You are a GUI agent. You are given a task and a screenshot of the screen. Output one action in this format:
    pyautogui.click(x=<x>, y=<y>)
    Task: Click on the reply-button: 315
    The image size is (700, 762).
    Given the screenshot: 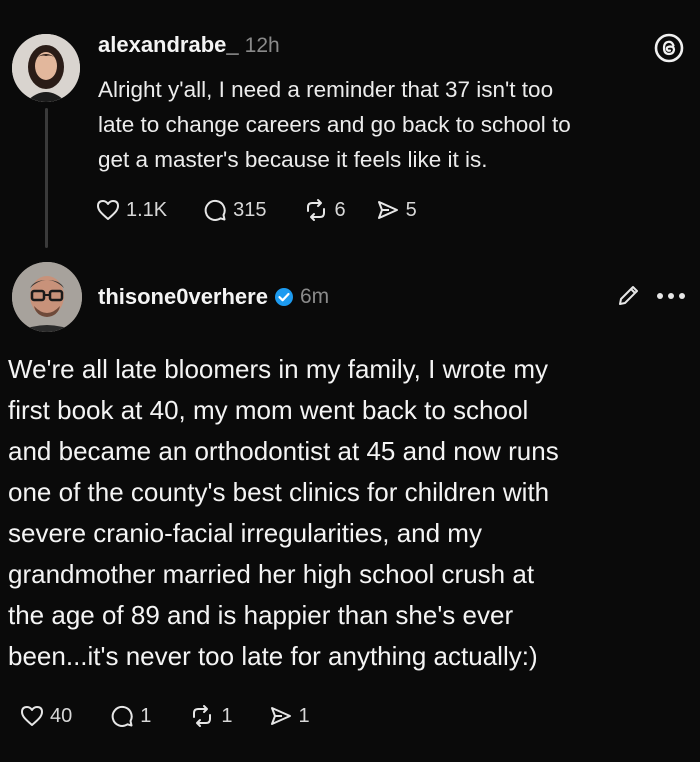 What is the action you would take?
    pyautogui.click(x=235, y=210)
    